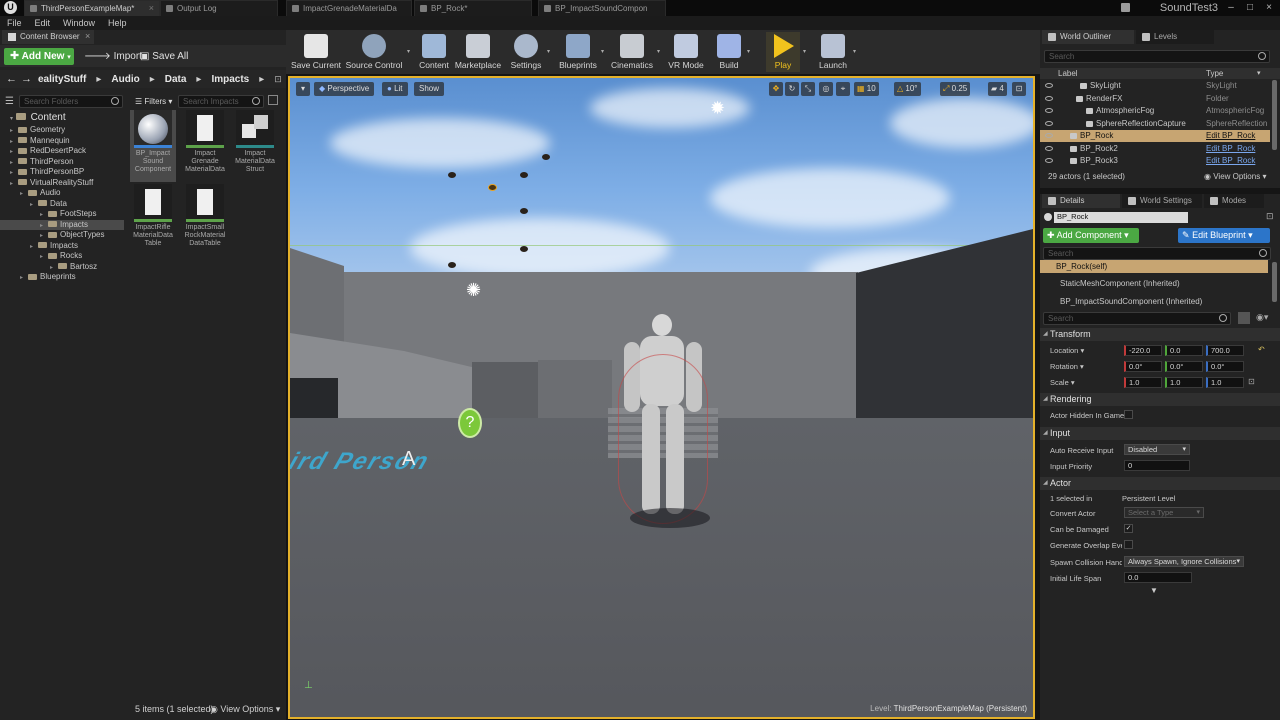 The width and height of the screenshot is (1280, 720). I want to click on translate-tool-icon: ✥, so click(776, 89).